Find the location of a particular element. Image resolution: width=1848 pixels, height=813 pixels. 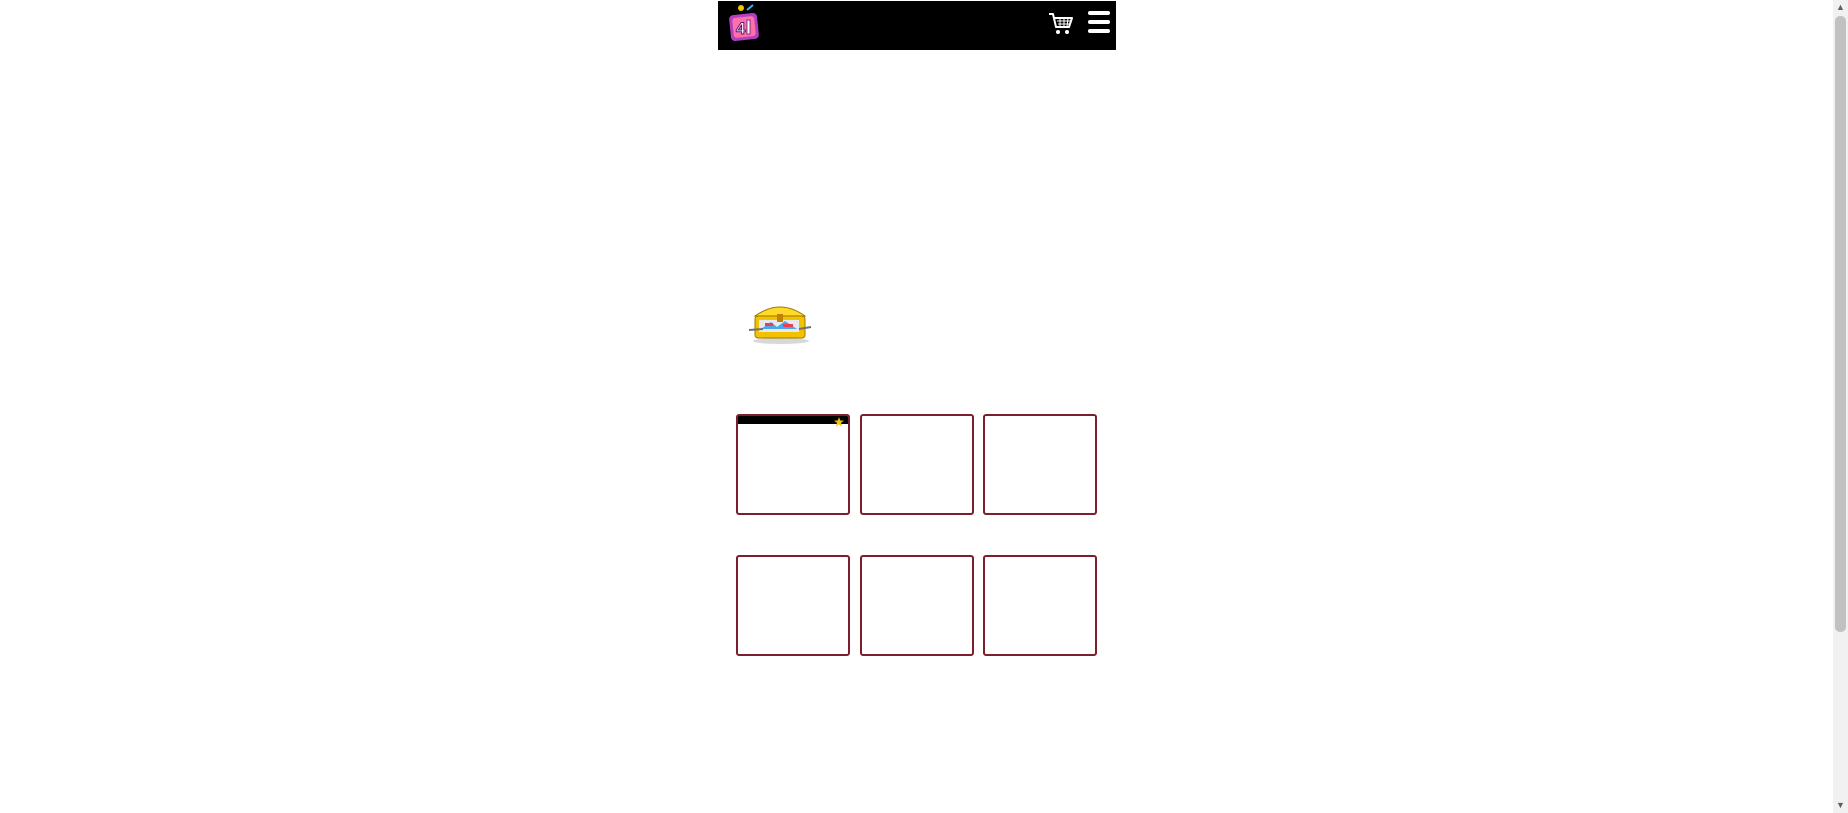

scroll-up-arrow-icon: ▲ is located at coordinates (1840, 7).